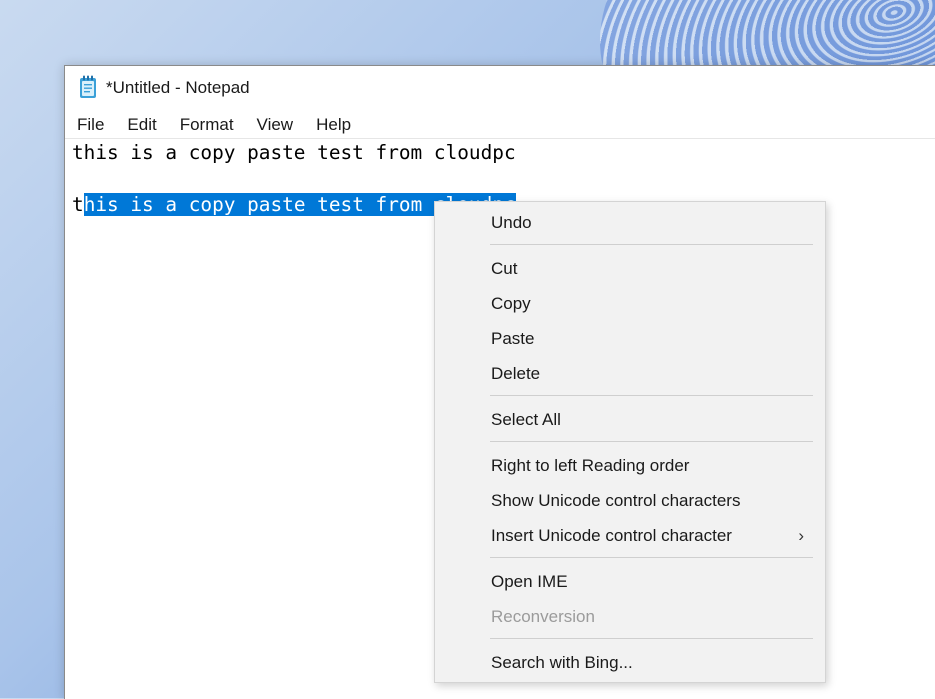 The image size is (935, 699). I want to click on menu-item-paste: Paste, so click(630, 339).